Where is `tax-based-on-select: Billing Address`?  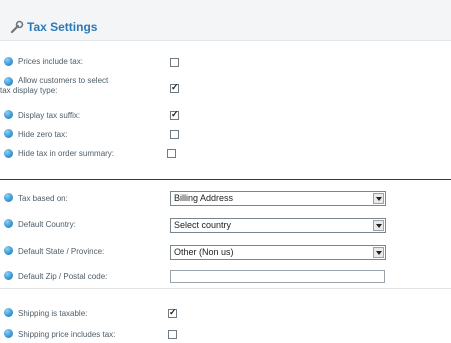
tax-based-on-select: Billing Address is located at coordinates (278, 198).